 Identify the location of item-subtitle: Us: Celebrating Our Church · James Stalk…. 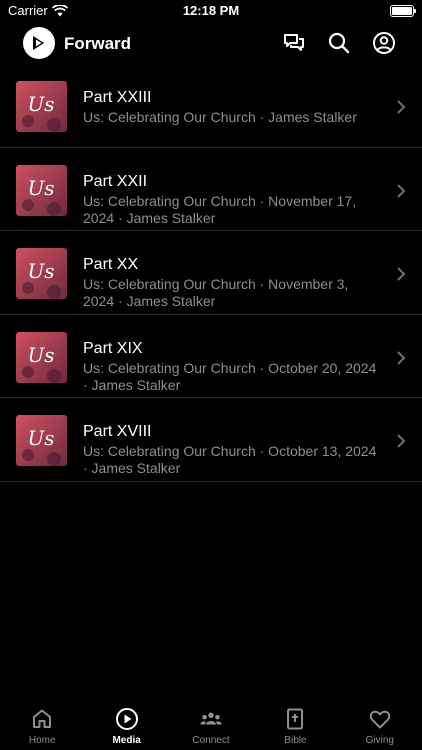
(220, 117).